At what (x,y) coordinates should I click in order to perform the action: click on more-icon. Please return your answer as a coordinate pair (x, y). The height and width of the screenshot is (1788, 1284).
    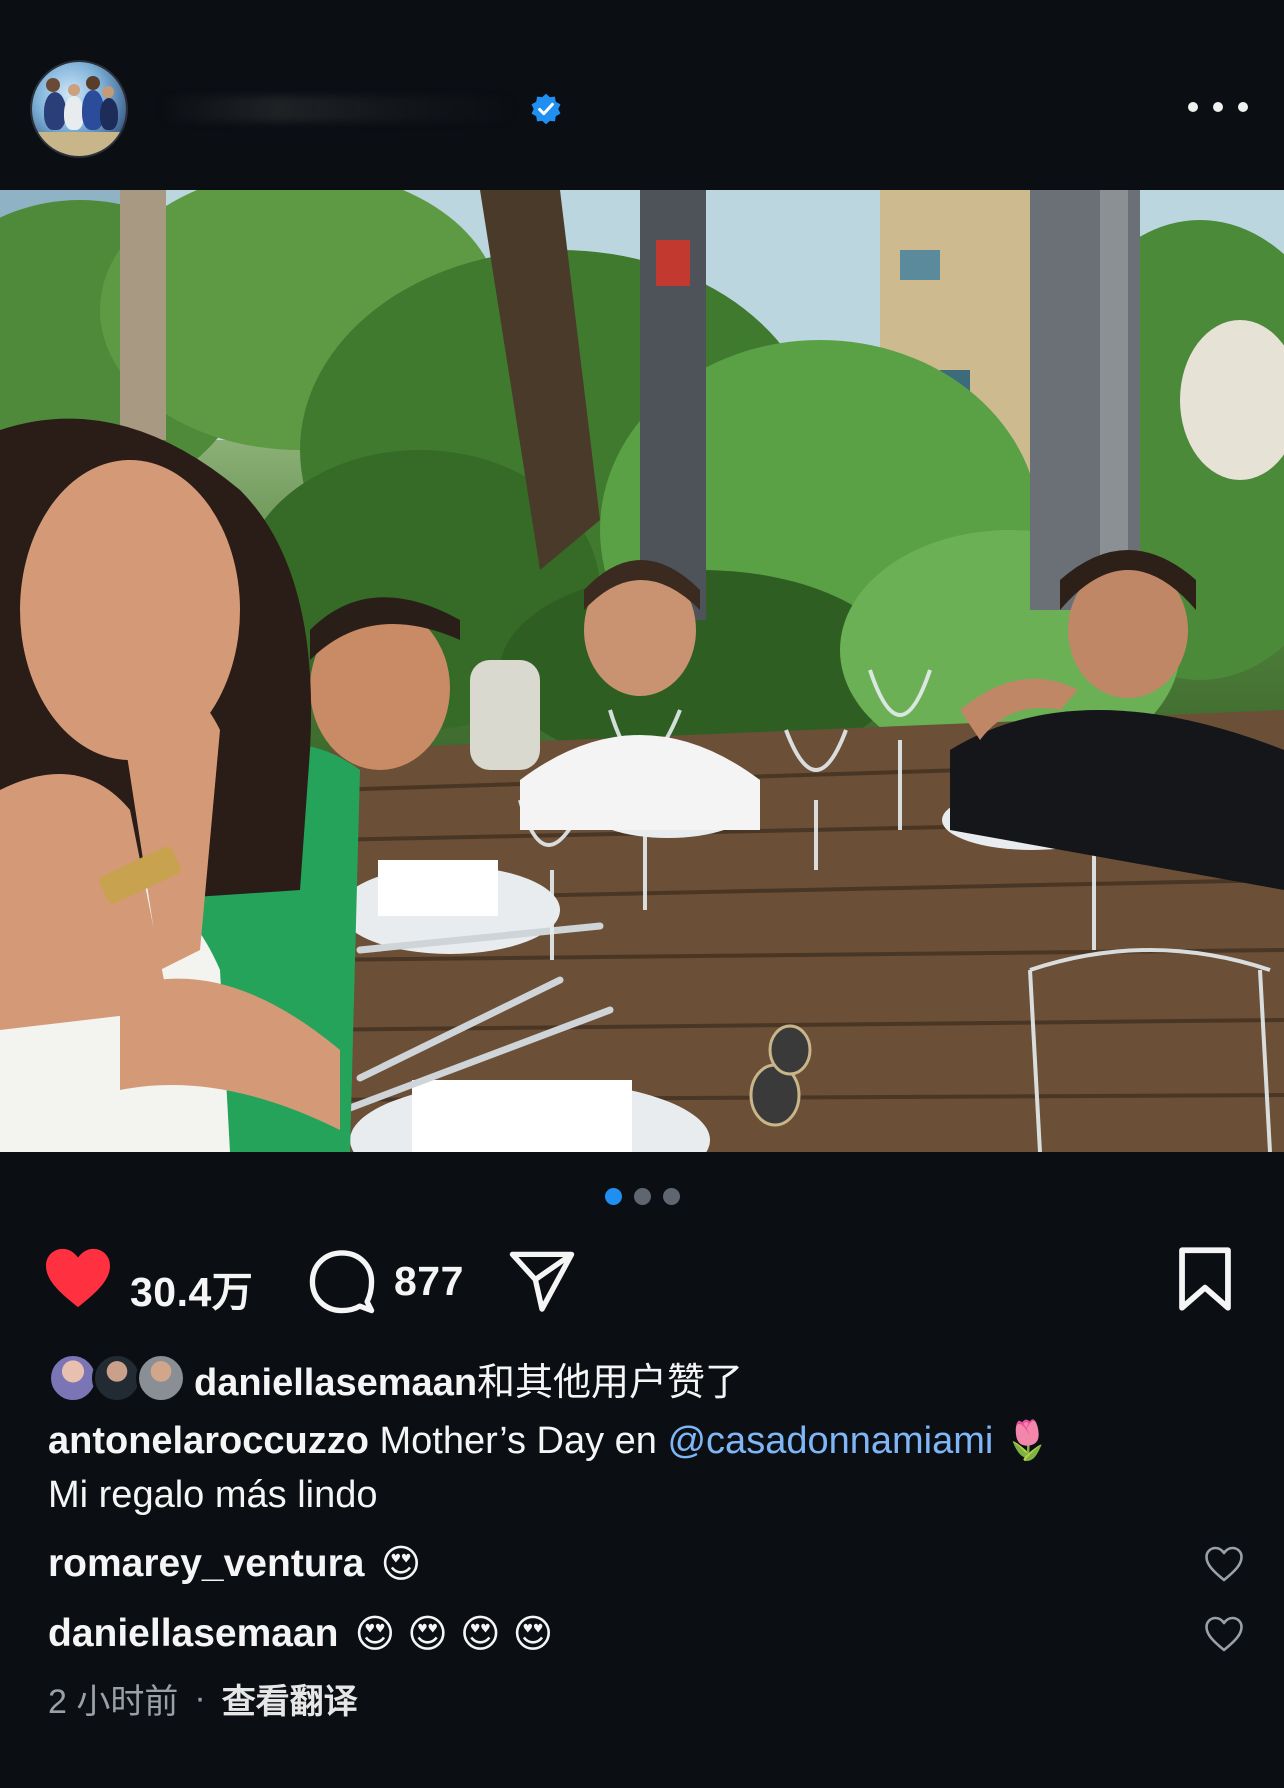
    Looking at the image, I should click on (1218, 107).